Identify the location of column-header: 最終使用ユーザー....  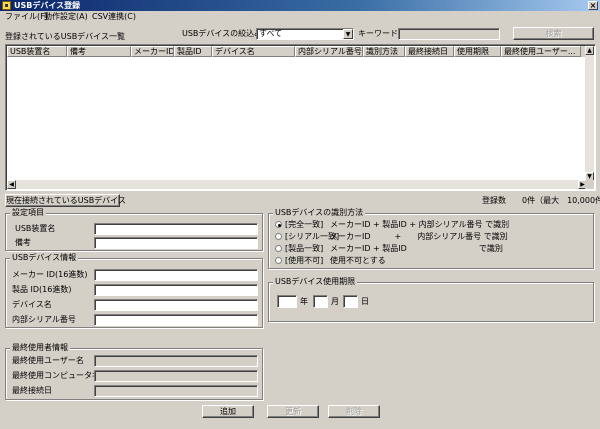
(541, 51).